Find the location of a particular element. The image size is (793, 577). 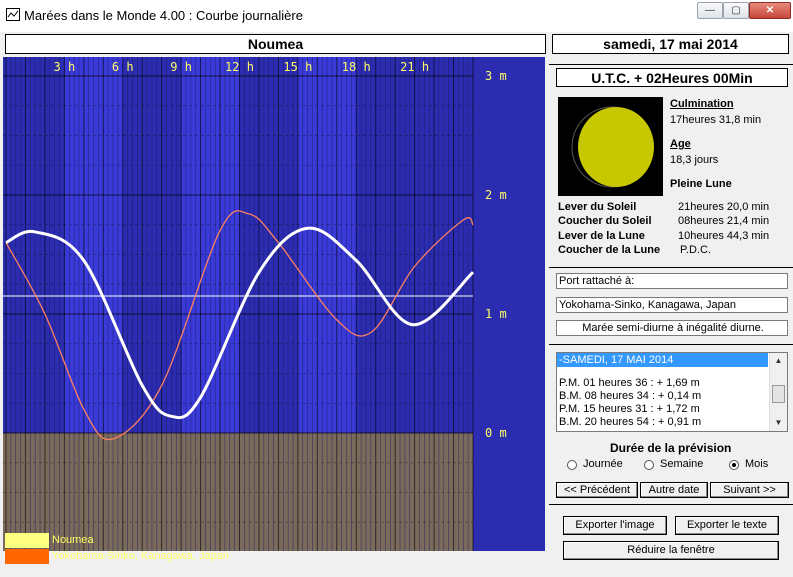

list-scrollbar: ▲ ▼ is located at coordinates (778, 392).